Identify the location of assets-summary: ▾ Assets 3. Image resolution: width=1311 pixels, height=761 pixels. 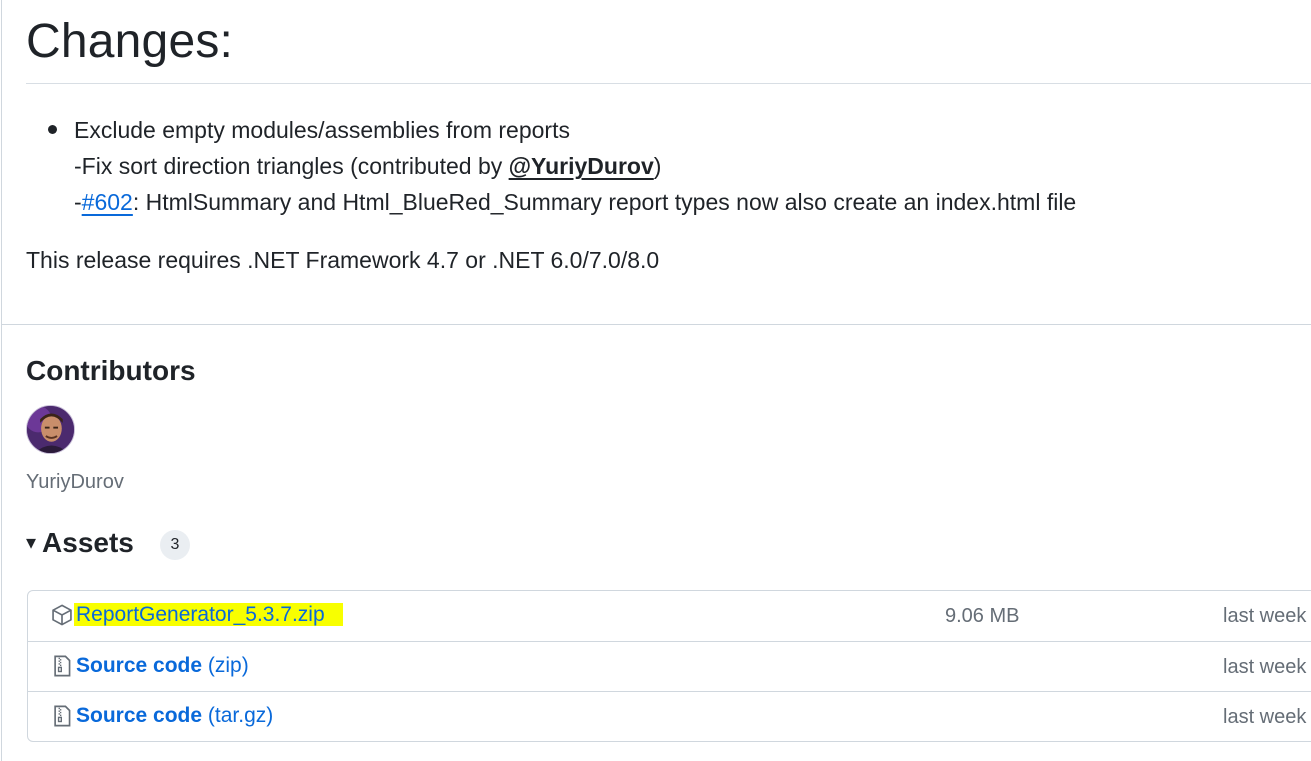
(108, 543).